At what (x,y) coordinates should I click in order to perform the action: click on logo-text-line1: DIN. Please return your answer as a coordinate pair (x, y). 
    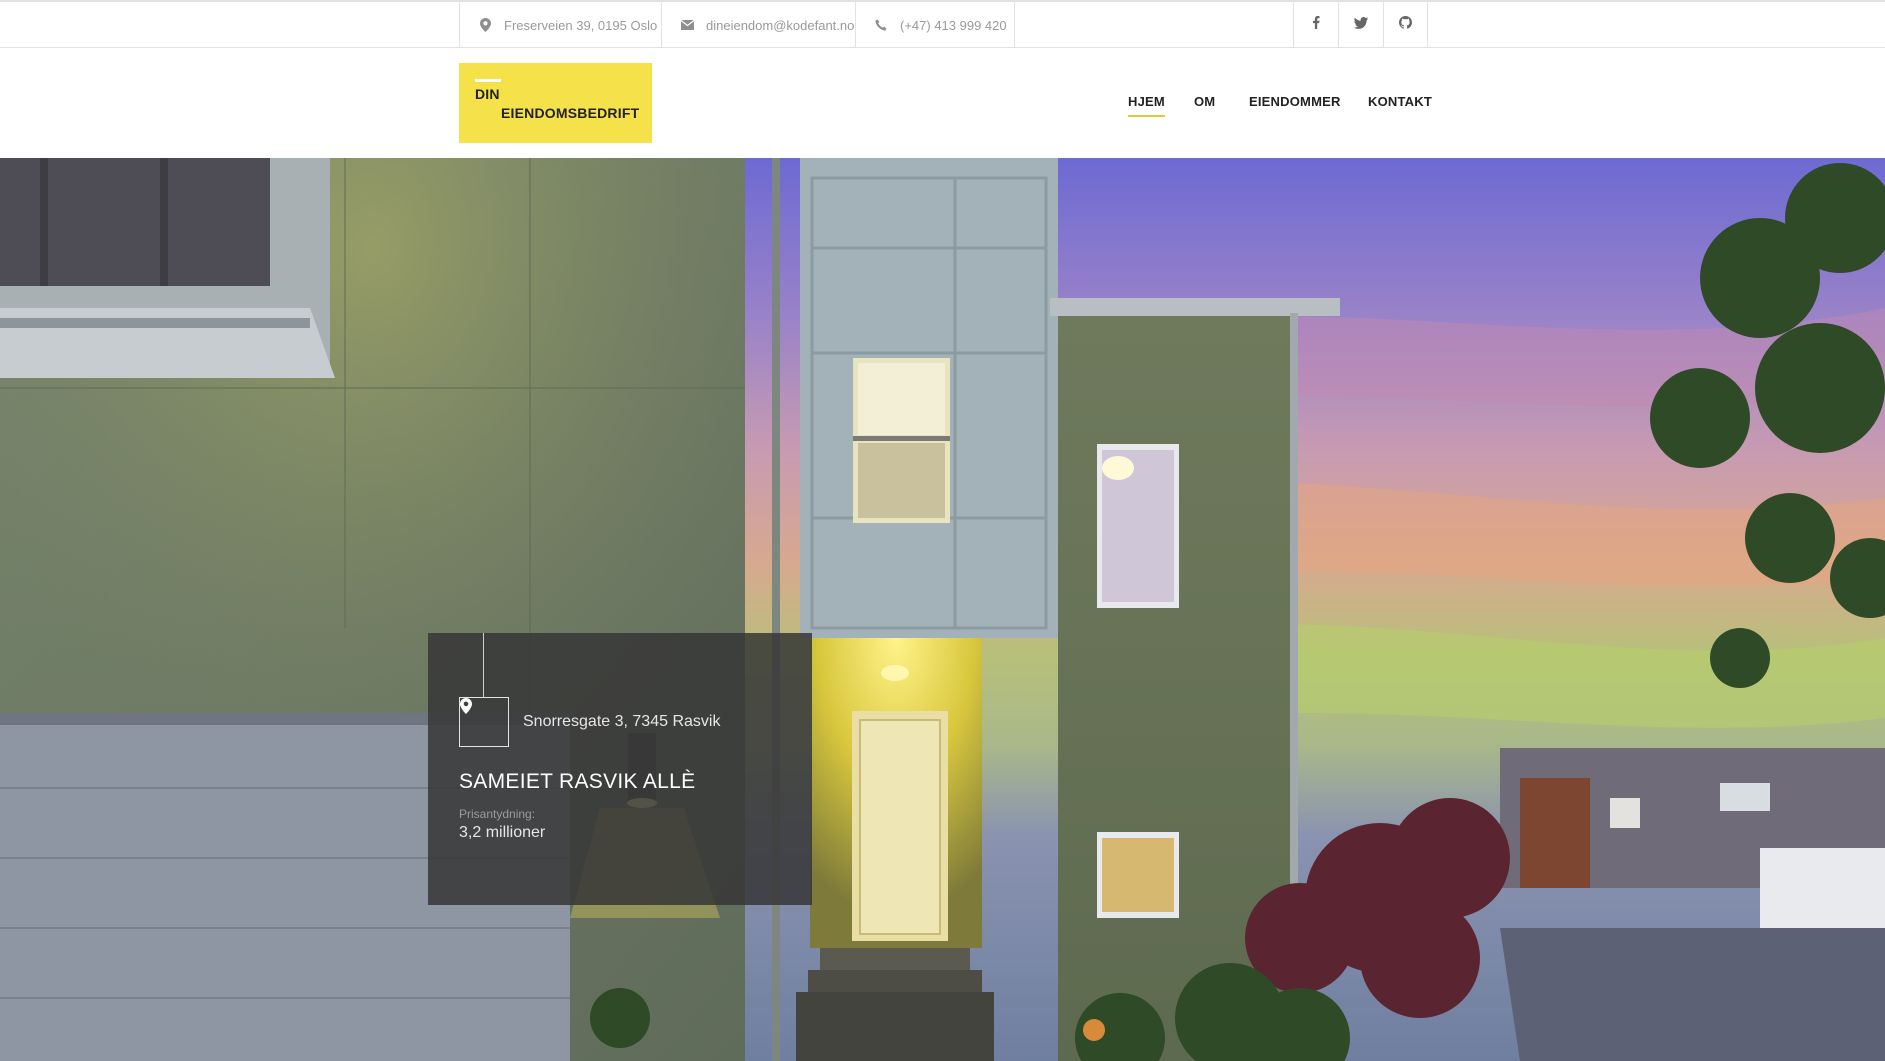
    Looking at the image, I should click on (487, 94).